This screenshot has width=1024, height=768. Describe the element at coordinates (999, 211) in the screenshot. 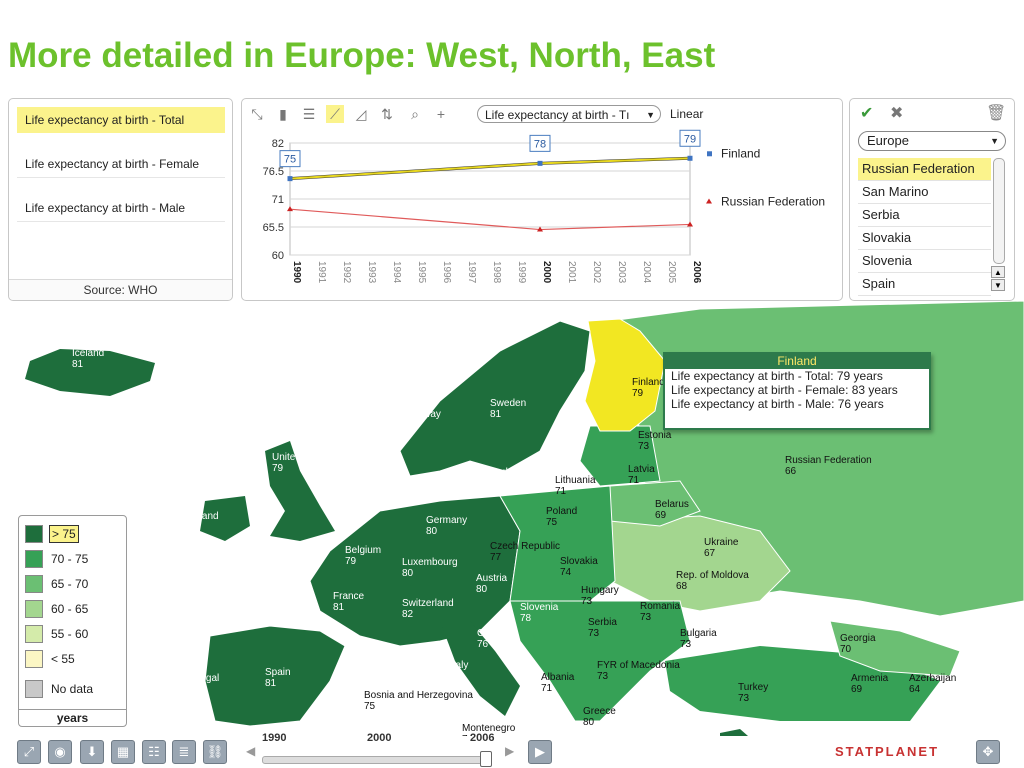

I see `scrollbar-track` at that location.